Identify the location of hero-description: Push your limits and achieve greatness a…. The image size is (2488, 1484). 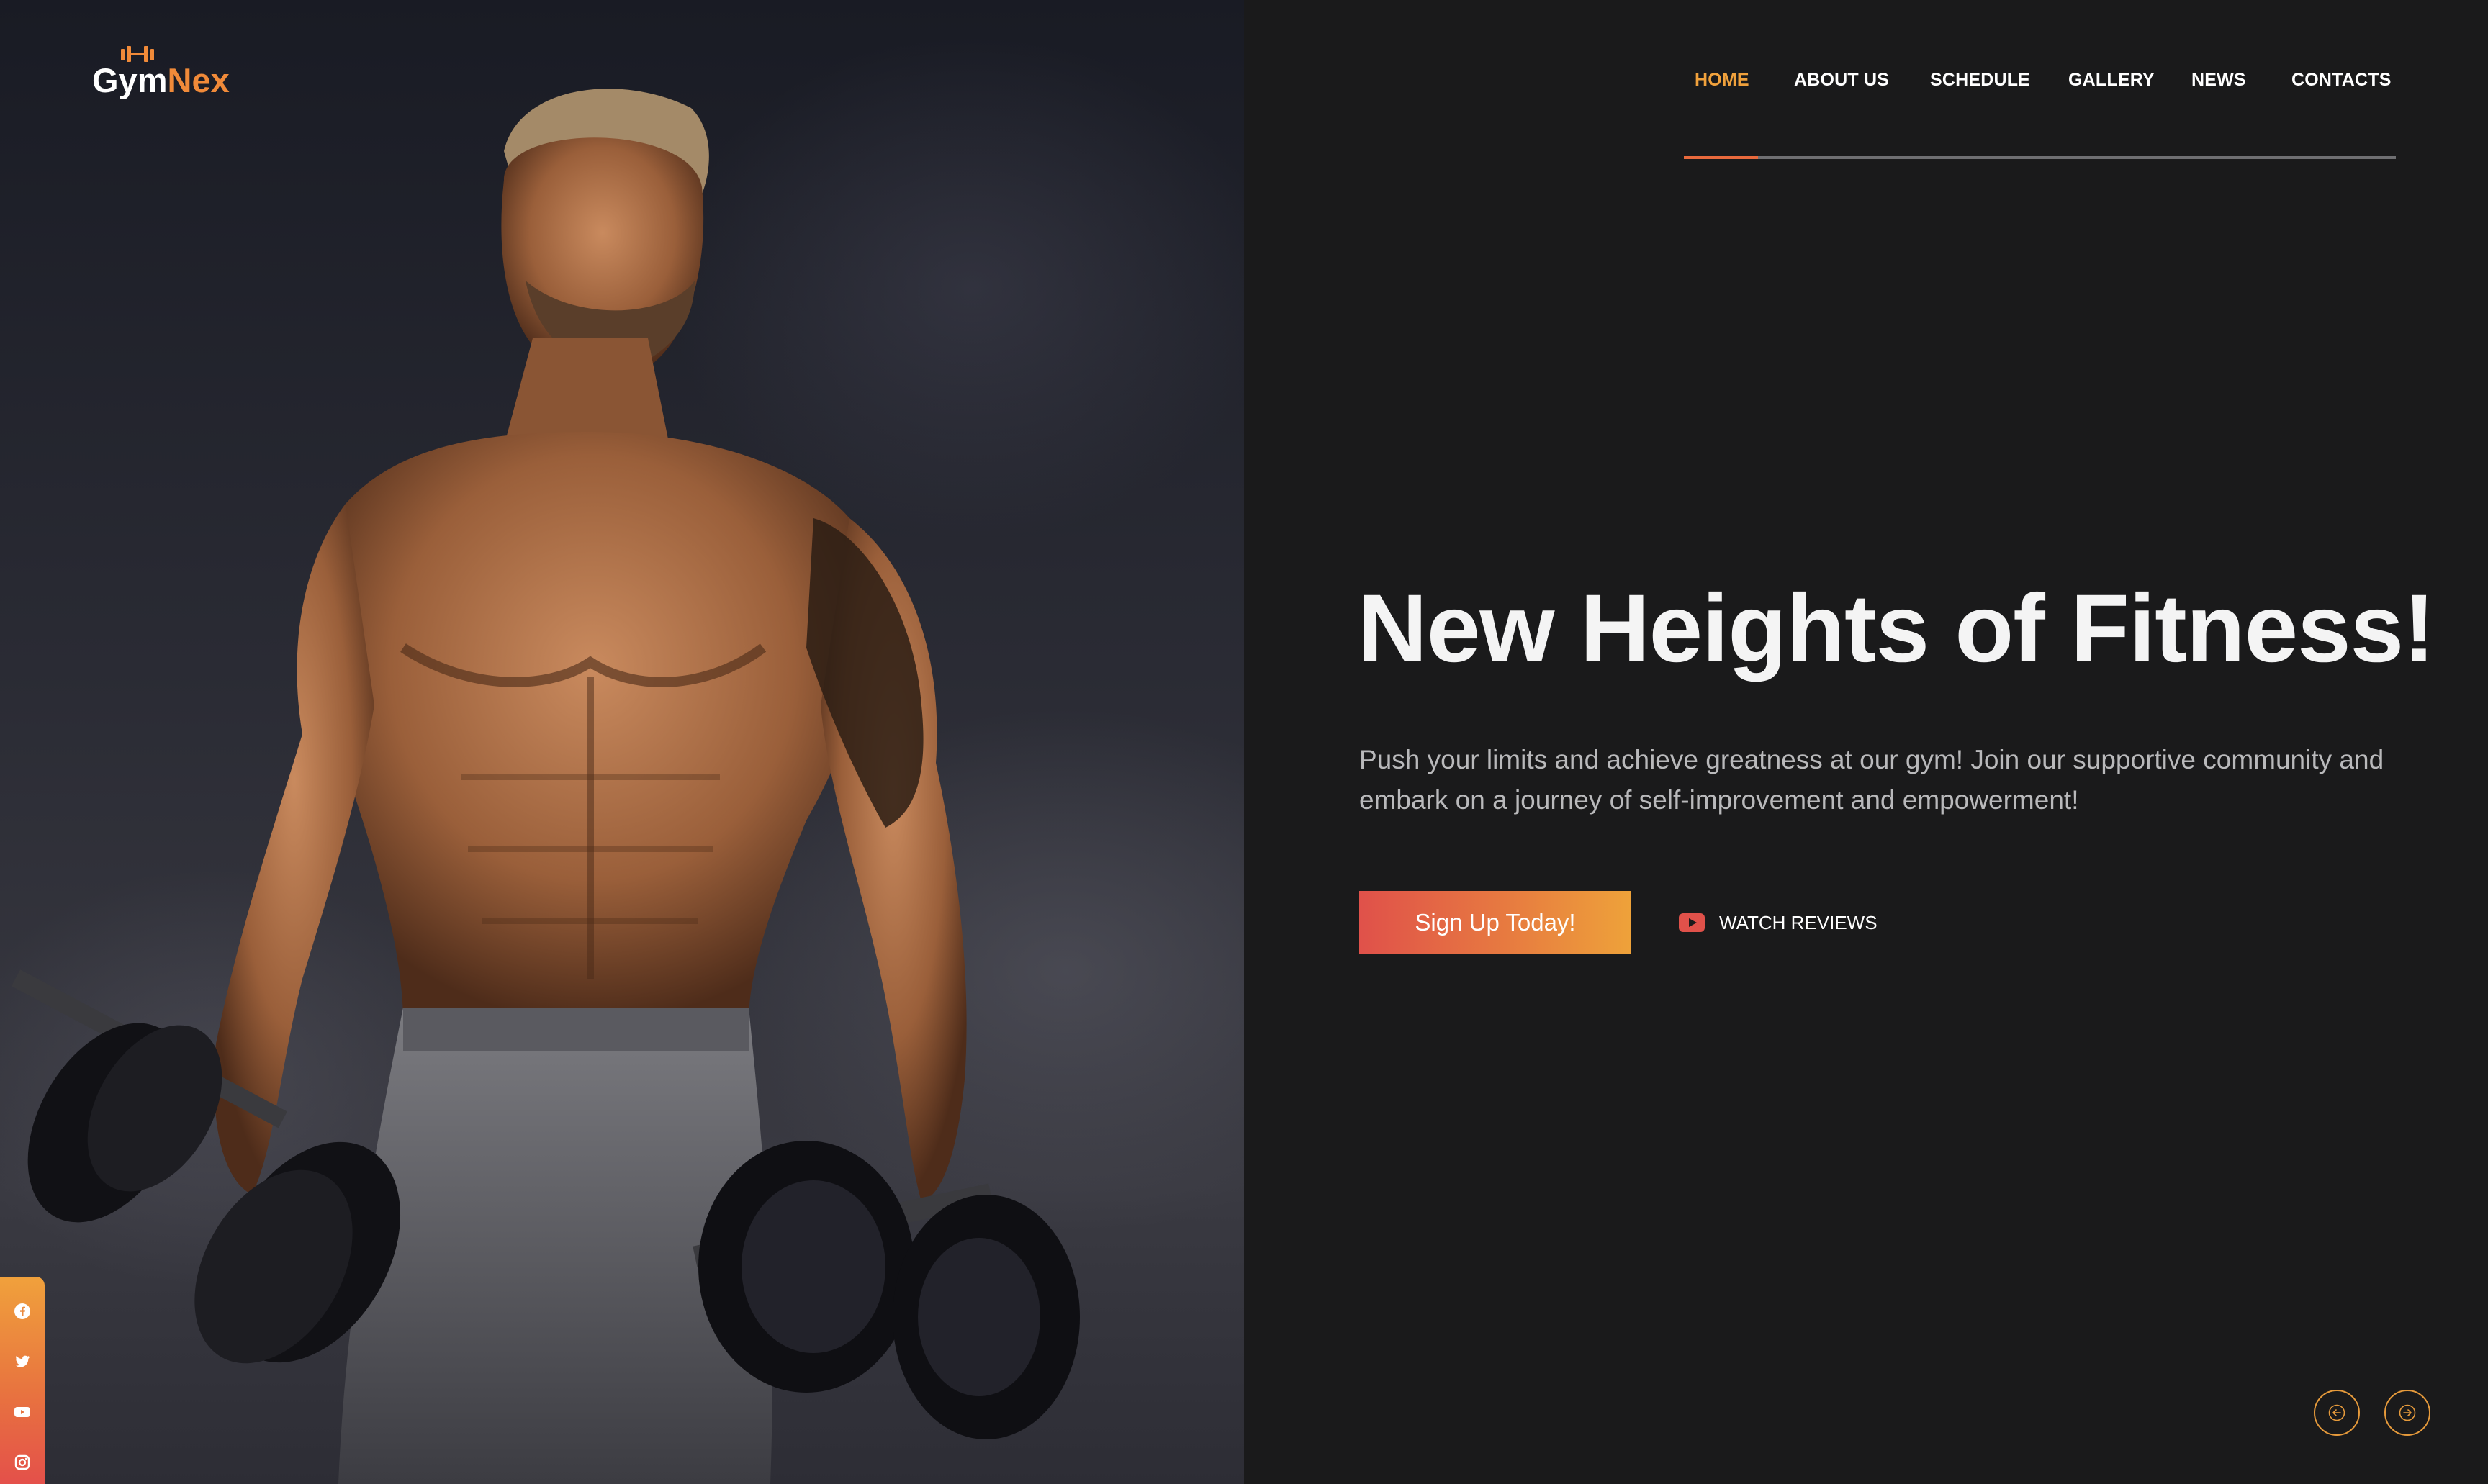
(1872, 780).